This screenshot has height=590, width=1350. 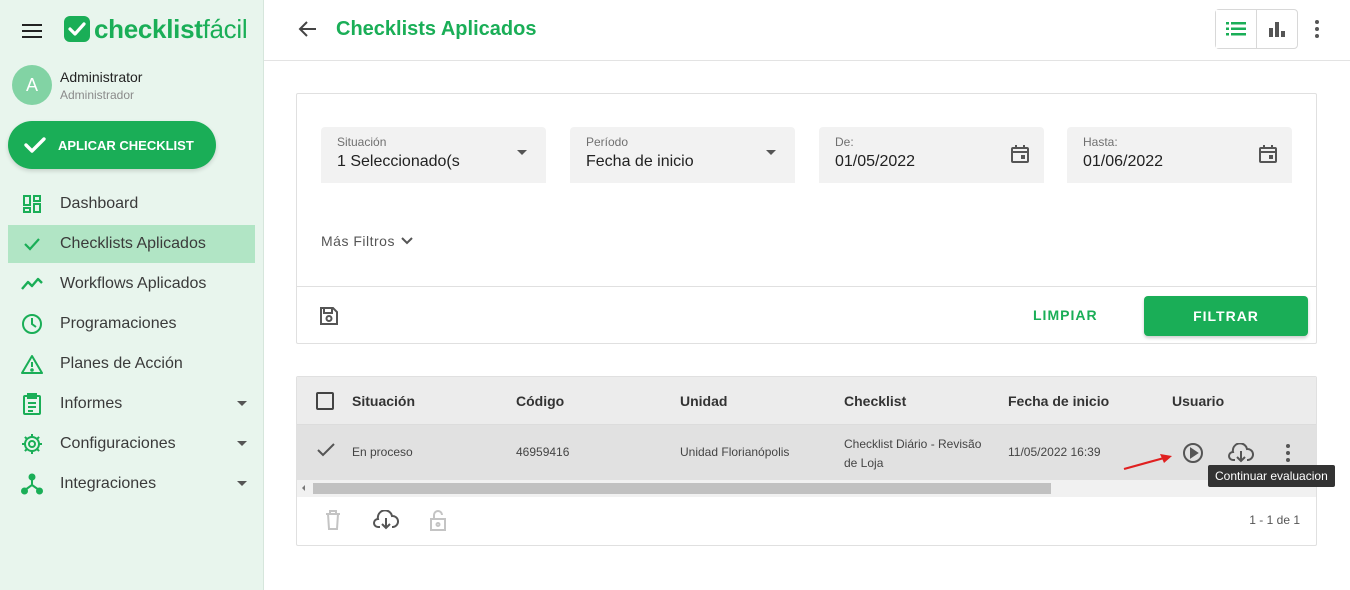 What do you see at coordinates (32, 284) in the screenshot?
I see `trending-icon` at bounding box center [32, 284].